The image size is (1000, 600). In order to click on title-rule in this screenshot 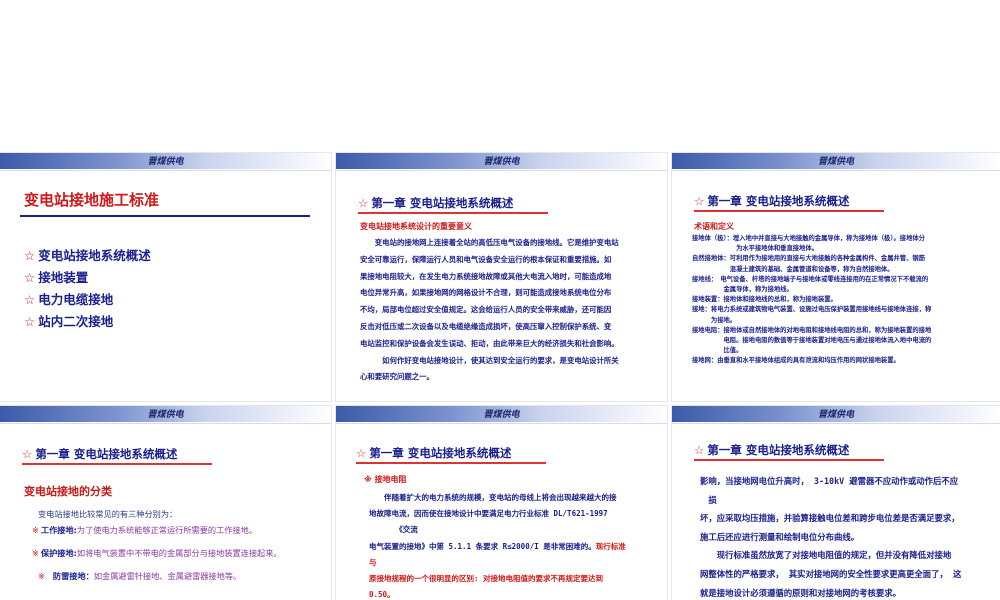, I will do `click(165, 216)`.